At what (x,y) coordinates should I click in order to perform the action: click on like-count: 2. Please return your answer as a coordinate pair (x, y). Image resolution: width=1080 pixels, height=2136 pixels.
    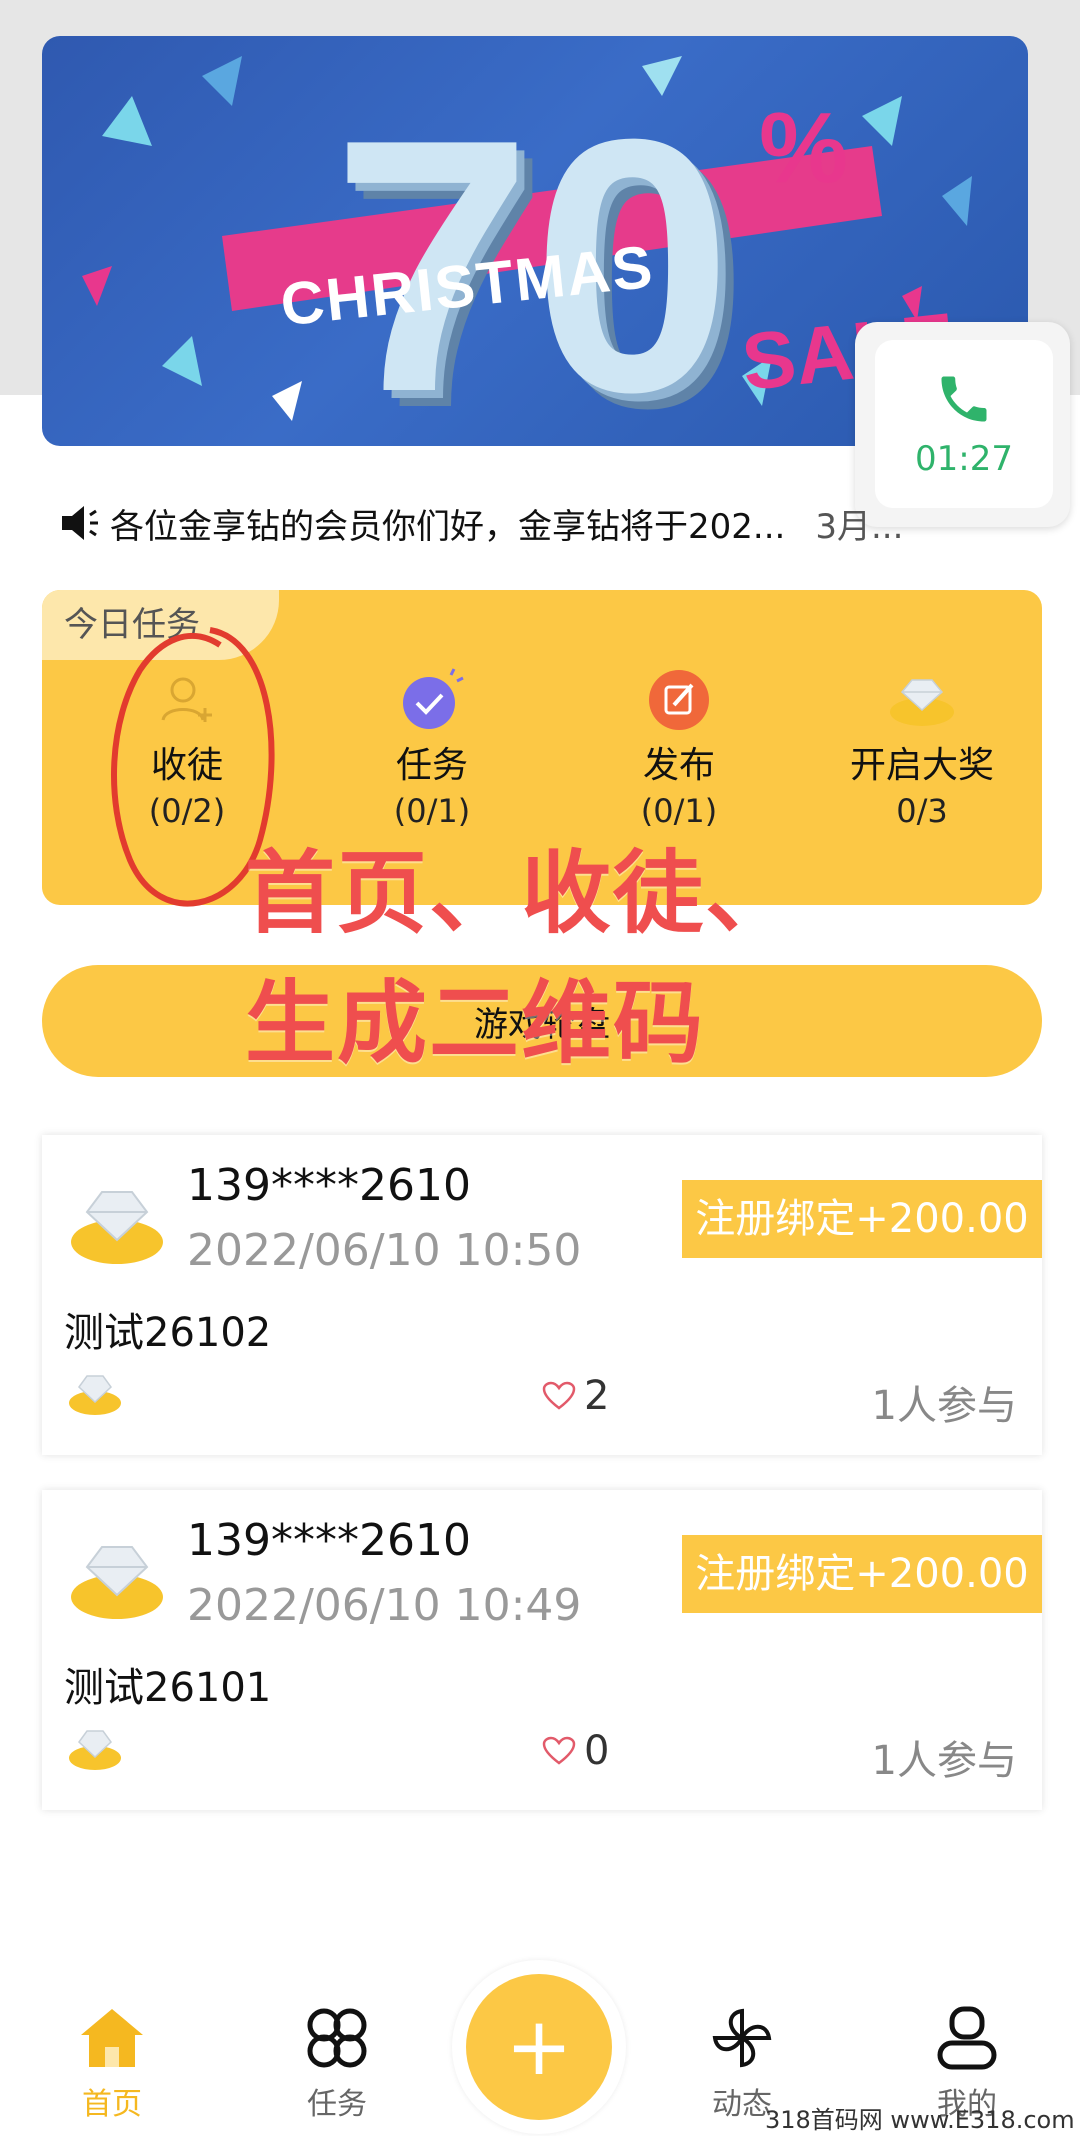
    Looking at the image, I should click on (575, 1396).